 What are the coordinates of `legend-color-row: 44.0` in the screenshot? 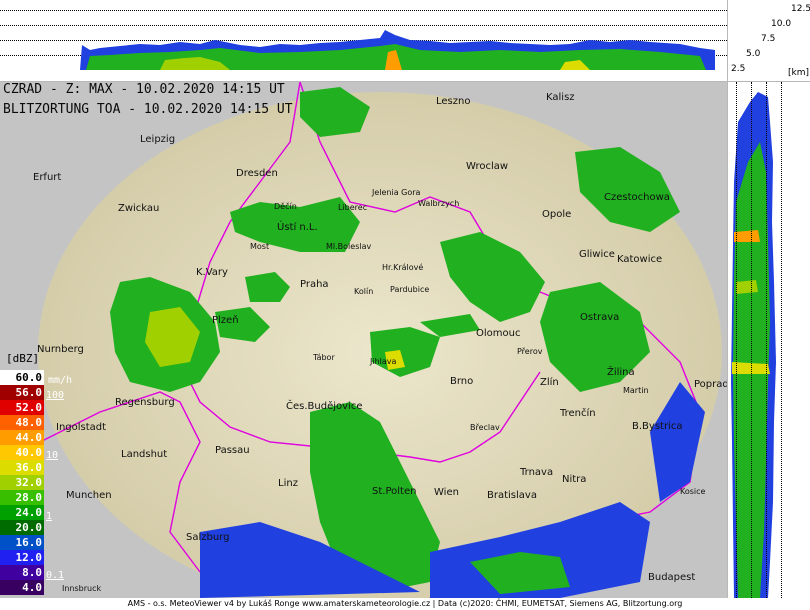 It's located at (22, 437).